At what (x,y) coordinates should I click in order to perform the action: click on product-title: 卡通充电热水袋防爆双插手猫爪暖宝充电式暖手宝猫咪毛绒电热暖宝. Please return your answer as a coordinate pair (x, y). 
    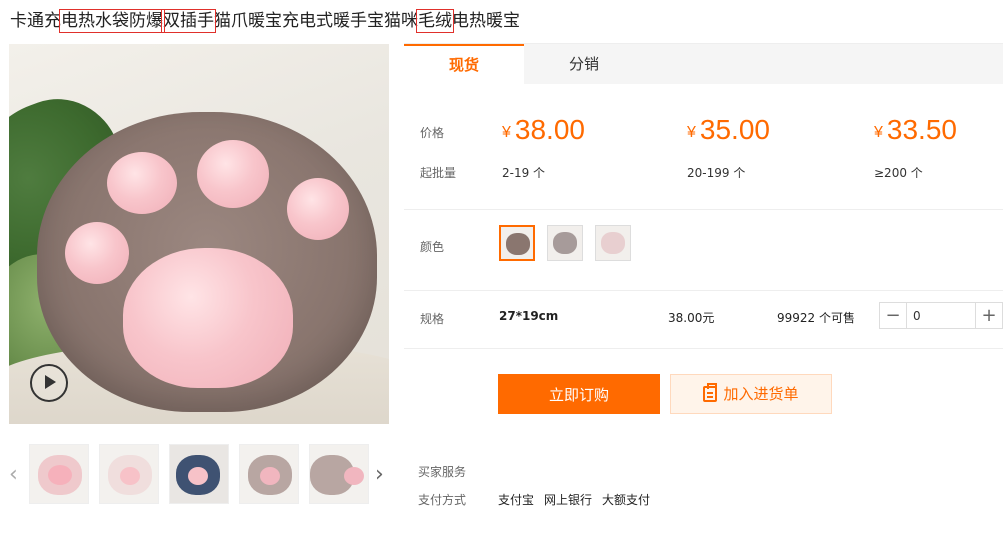
    Looking at the image, I should click on (265, 19).